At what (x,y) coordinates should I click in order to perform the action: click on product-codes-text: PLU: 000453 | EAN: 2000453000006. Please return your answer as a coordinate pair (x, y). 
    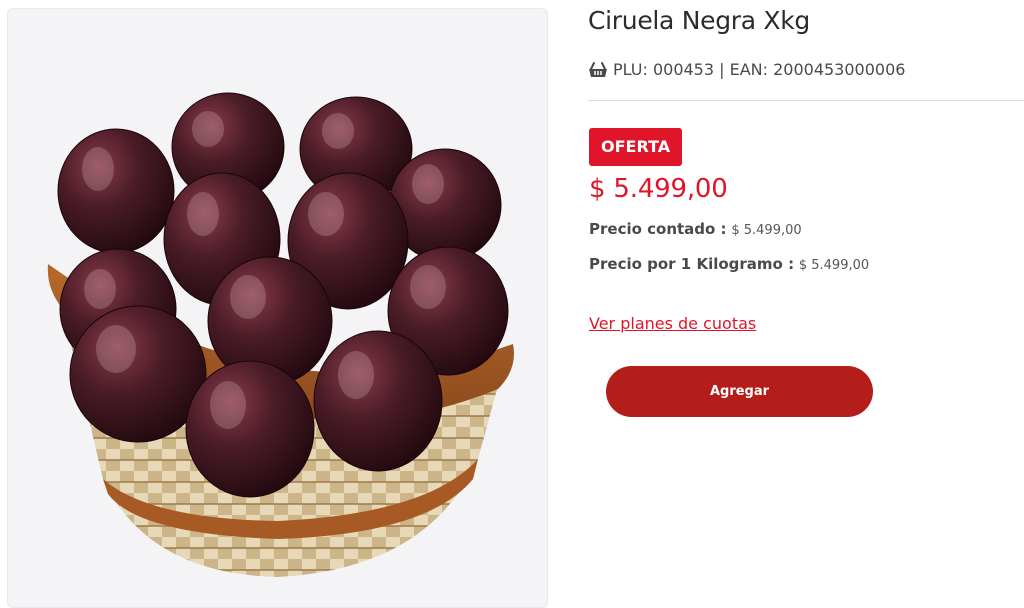
    Looking at the image, I should click on (759, 69).